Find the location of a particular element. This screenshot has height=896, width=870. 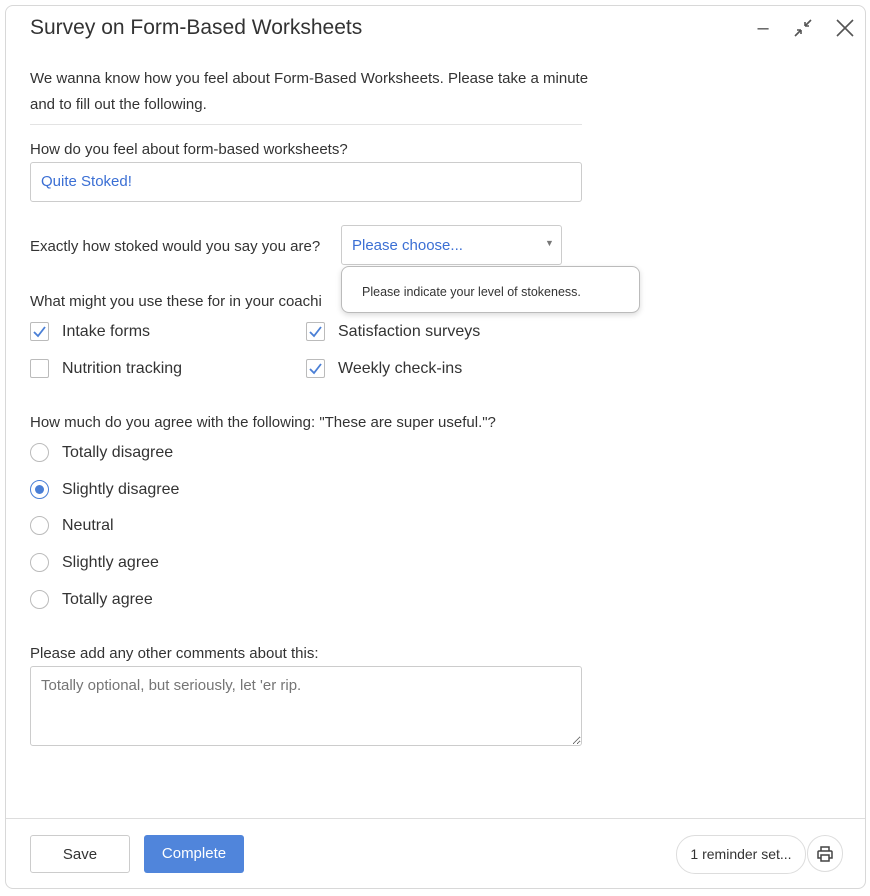

radio-slightly-disagree is located at coordinates (39, 489).